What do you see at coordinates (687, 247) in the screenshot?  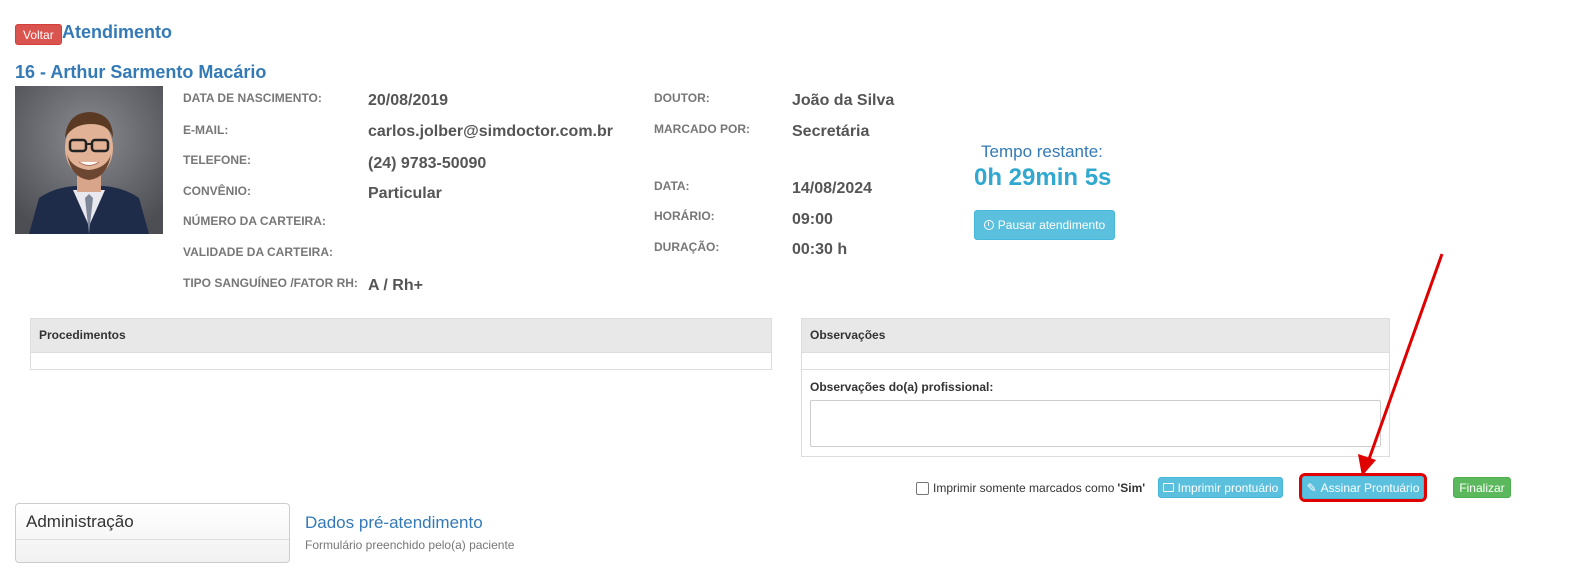 I see `label-duration: DURAÇÃO:` at bounding box center [687, 247].